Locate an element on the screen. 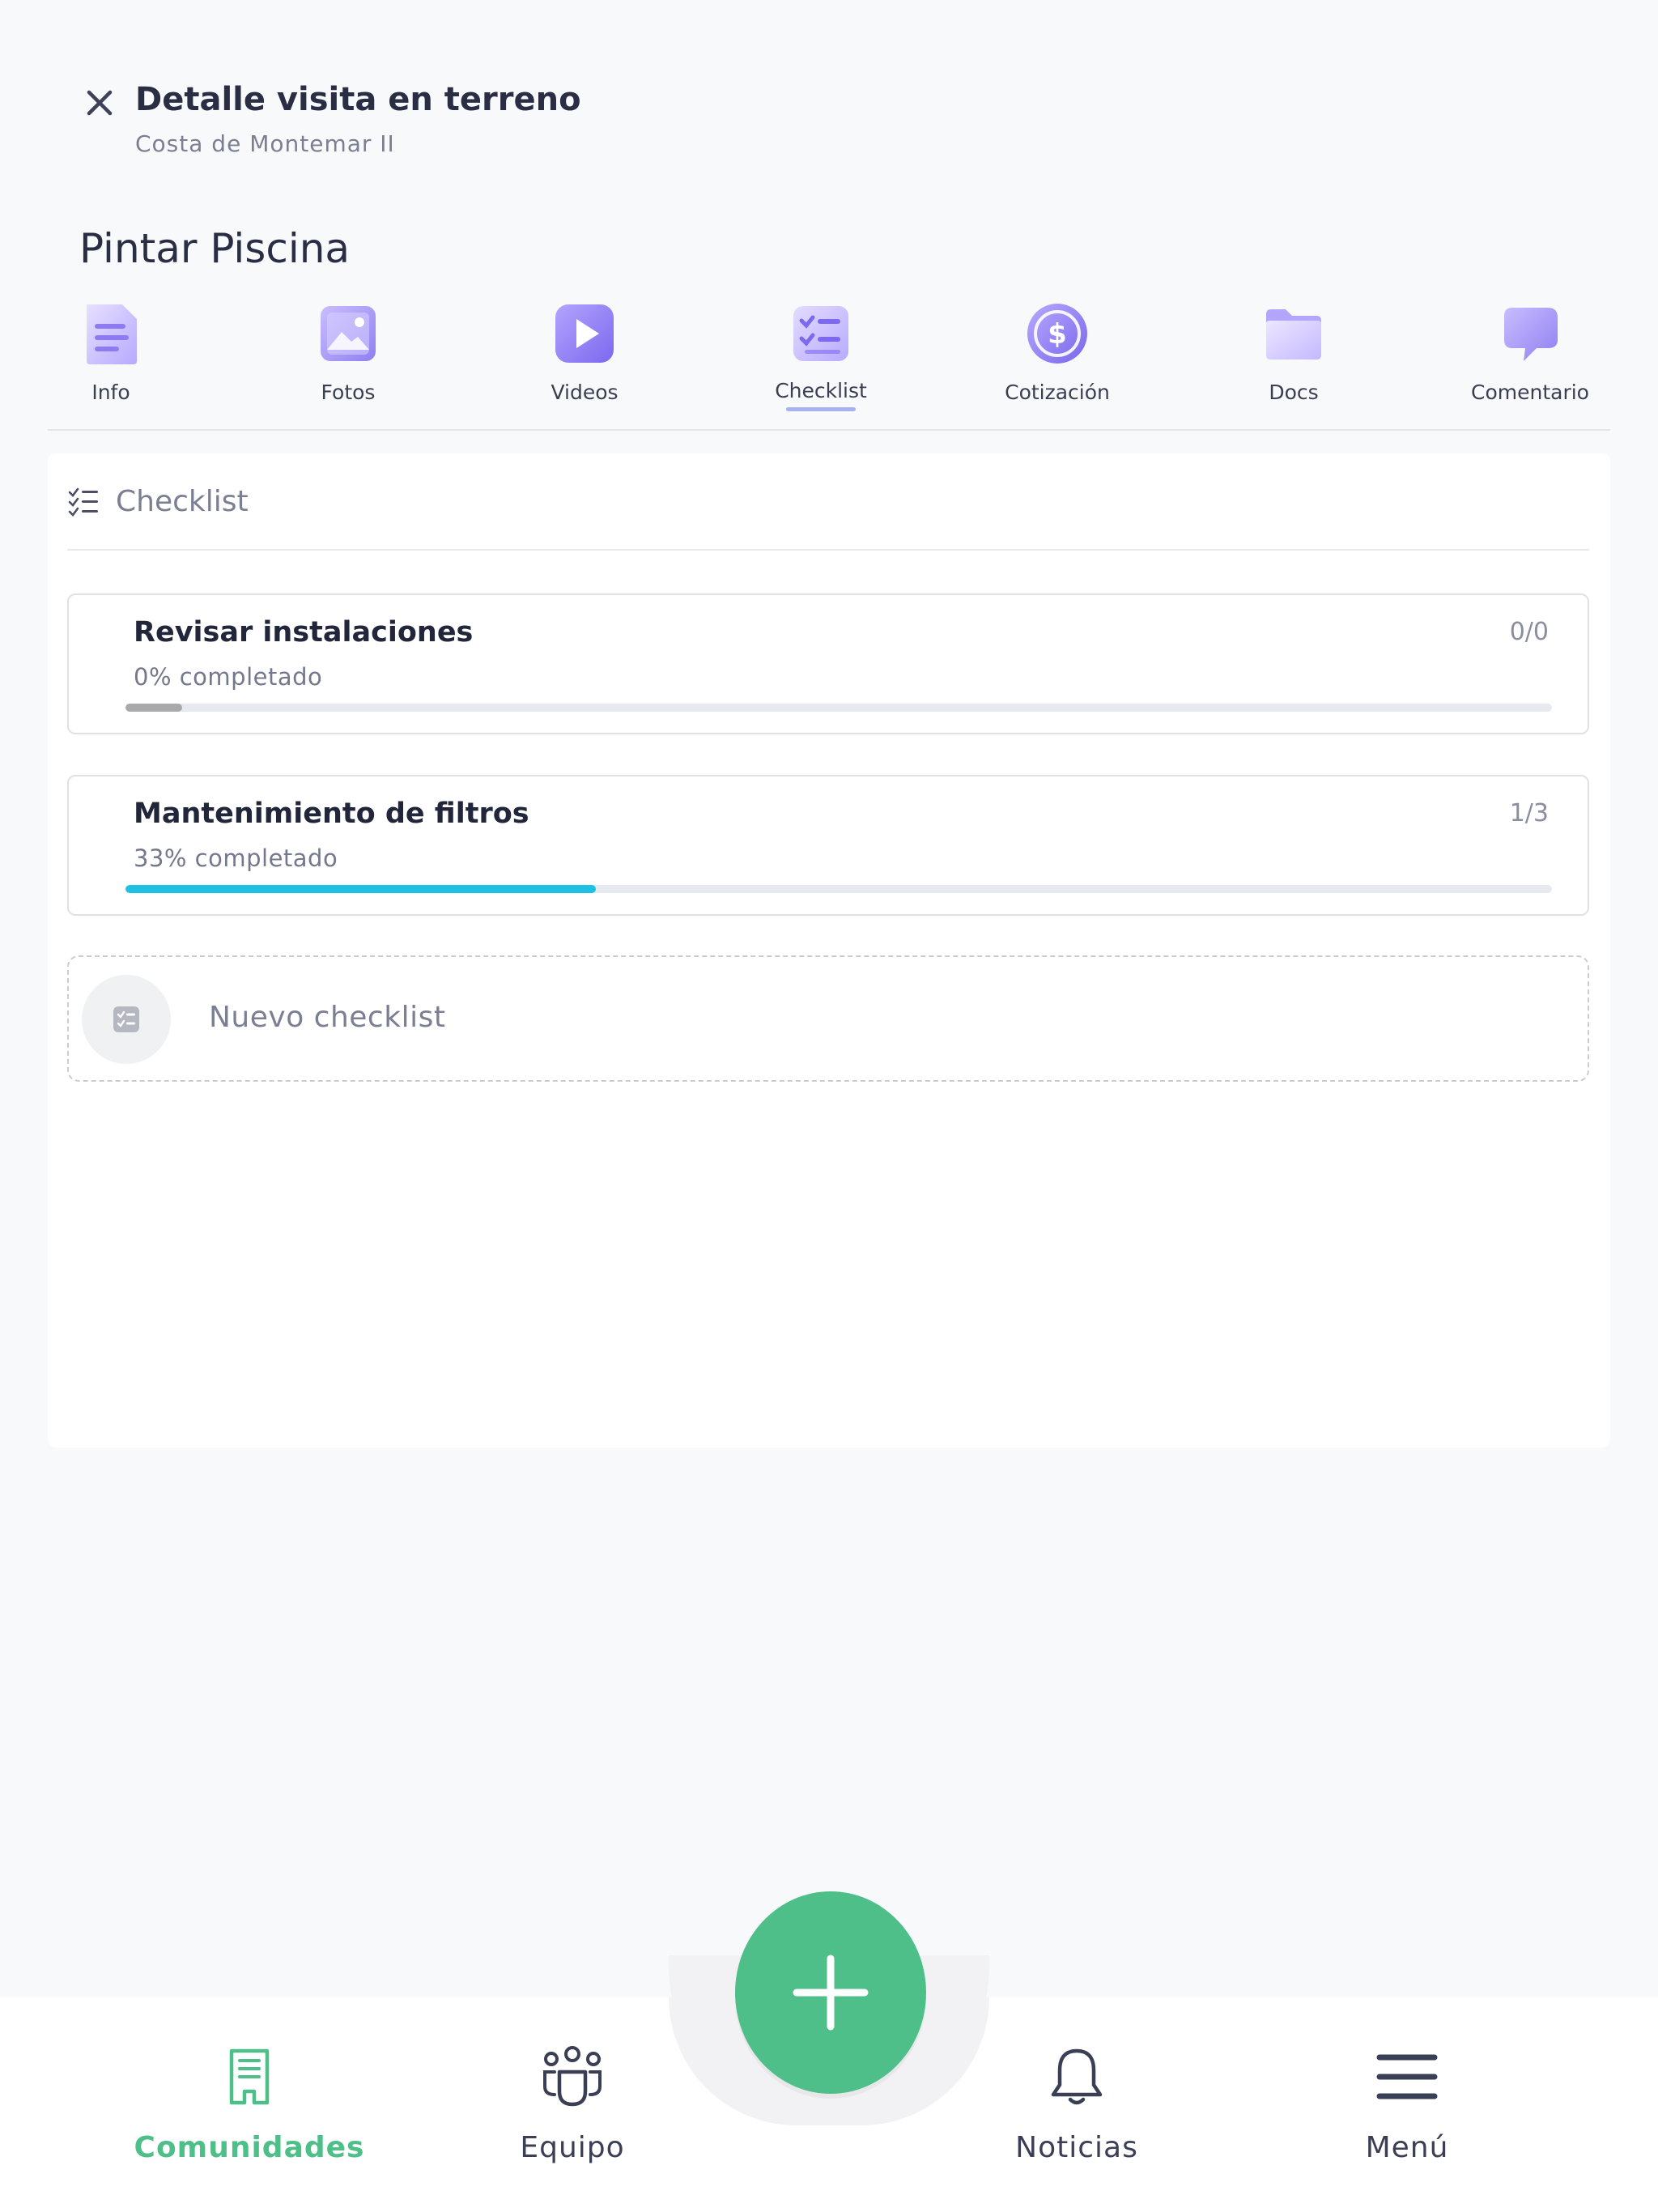 This screenshot has width=1658, height=2212. tab-label: Fotos is located at coordinates (348, 393).